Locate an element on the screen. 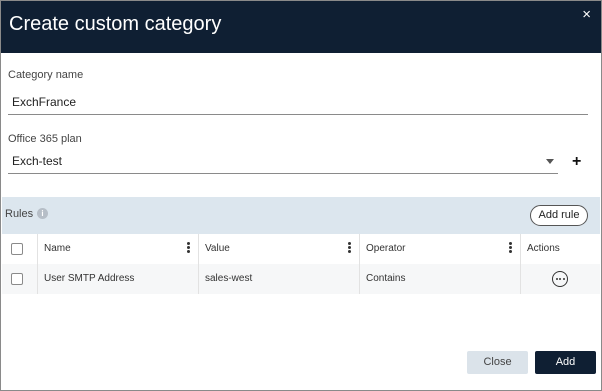 The image size is (602, 391). rule-name-cell: User SMTP Address is located at coordinates (89, 278).